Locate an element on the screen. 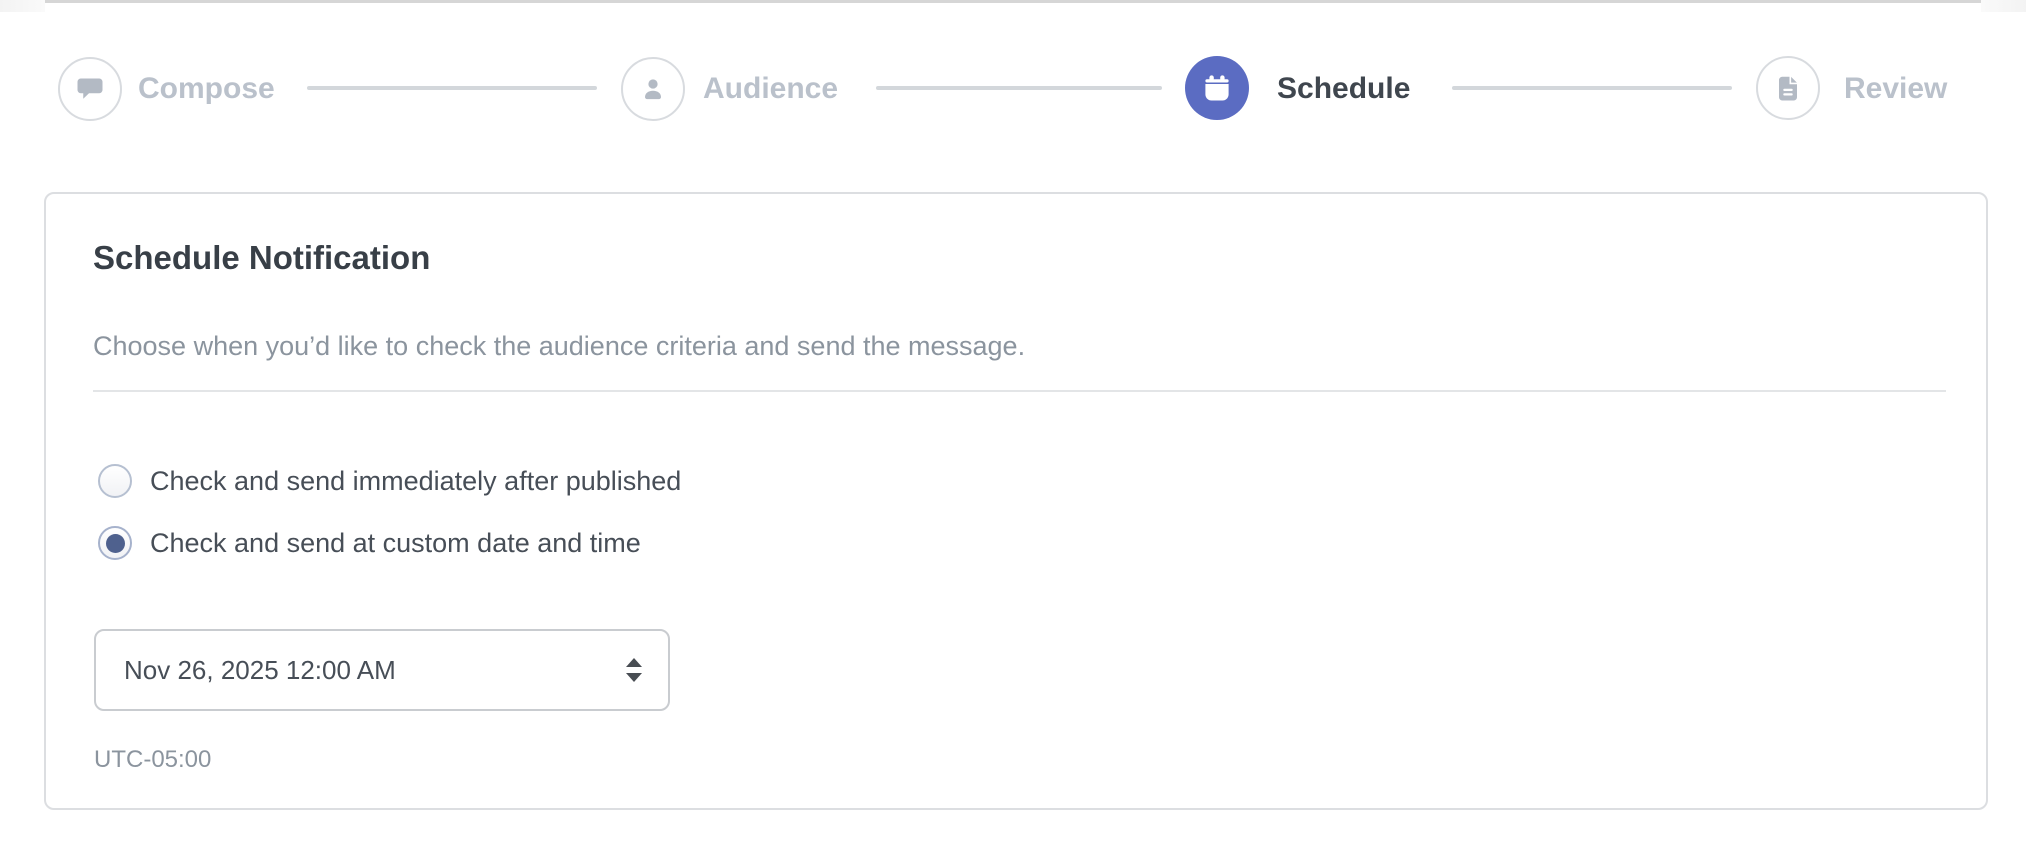 The image size is (2026, 864). document-icon is located at coordinates (1788, 88).